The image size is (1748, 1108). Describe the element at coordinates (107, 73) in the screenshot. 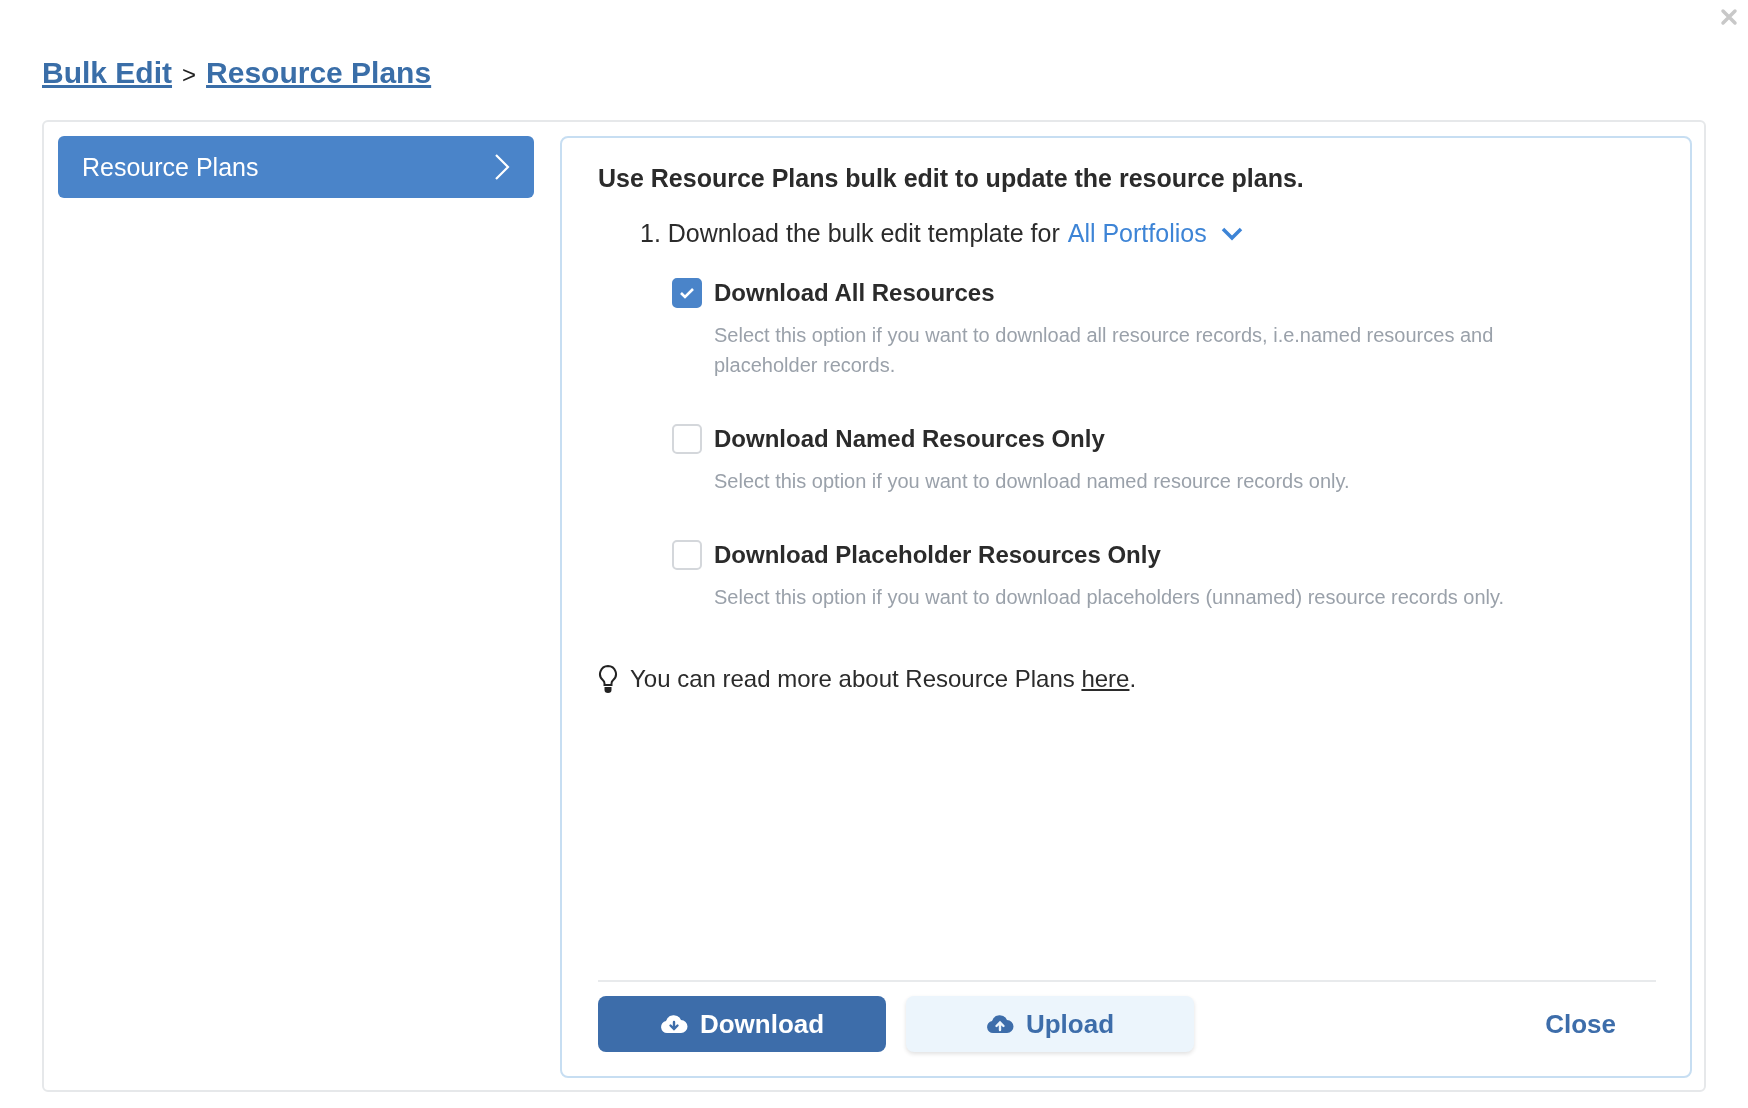

I see `breadcrumb-link: Bulk Edit` at that location.